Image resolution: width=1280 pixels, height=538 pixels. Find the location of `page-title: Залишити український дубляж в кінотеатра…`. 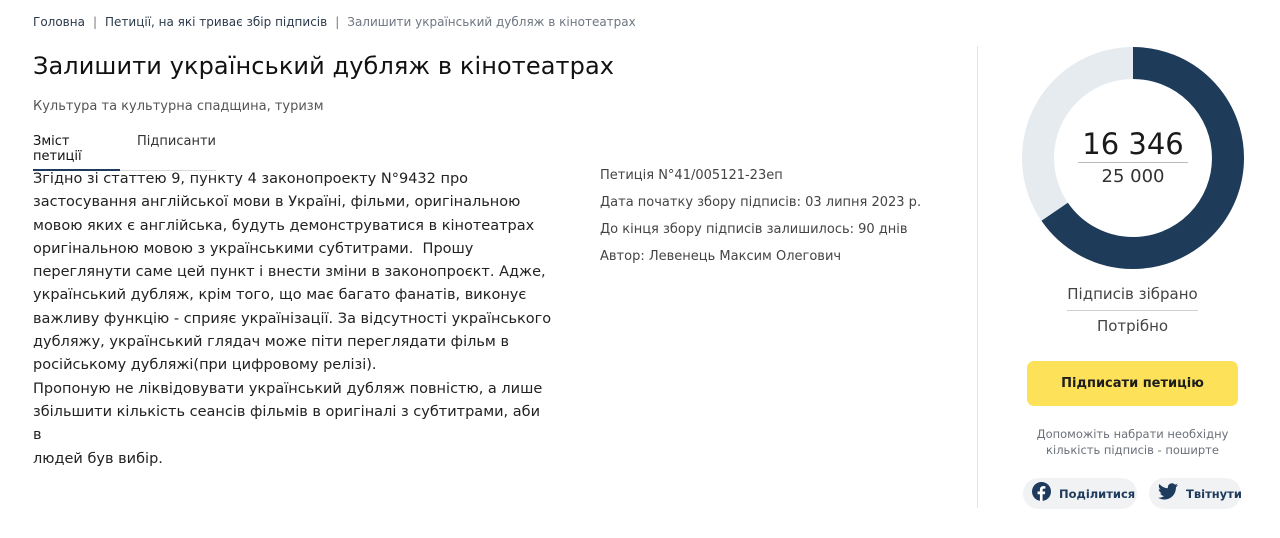

page-title: Залишити український дубляж в кінотеатра… is located at coordinates (324, 66).